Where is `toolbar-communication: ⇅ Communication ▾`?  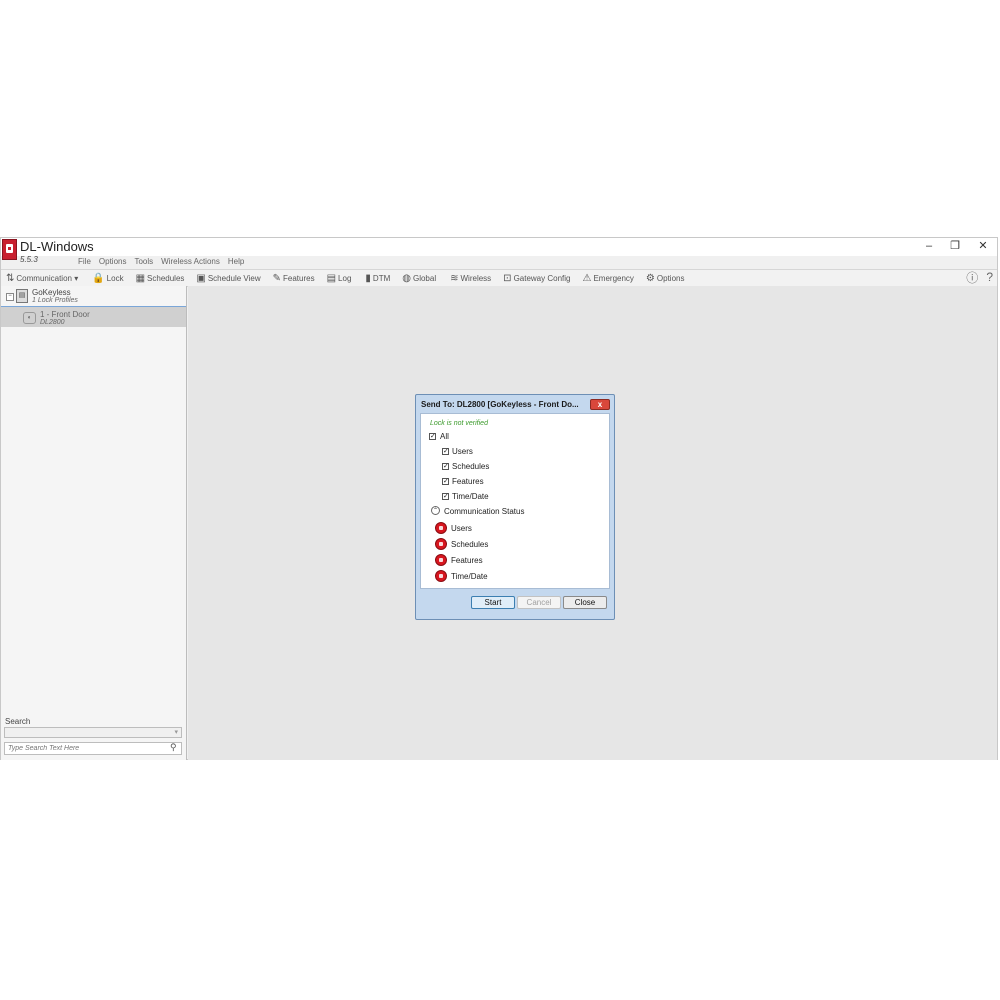 toolbar-communication: ⇅ Communication ▾ is located at coordinates (42, 278).